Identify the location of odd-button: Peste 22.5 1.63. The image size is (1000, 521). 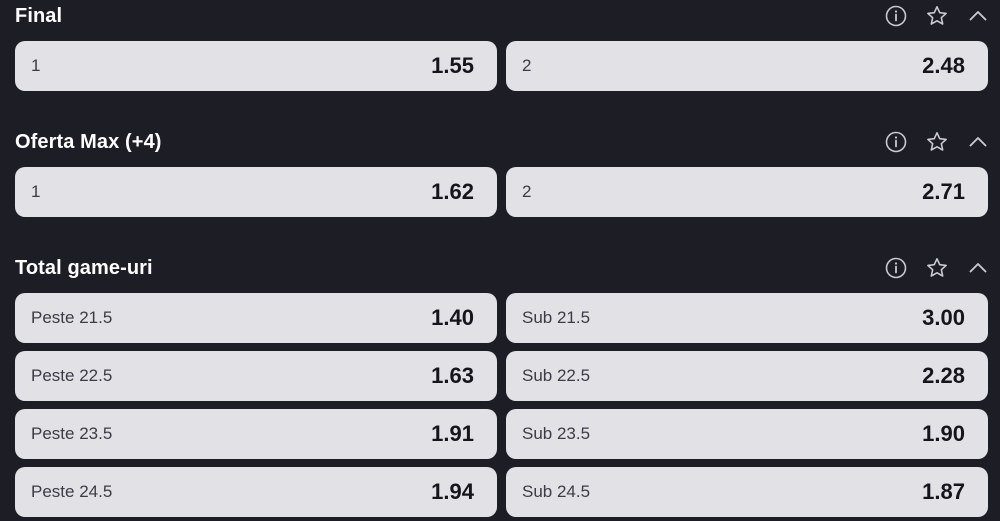
(256, 376).